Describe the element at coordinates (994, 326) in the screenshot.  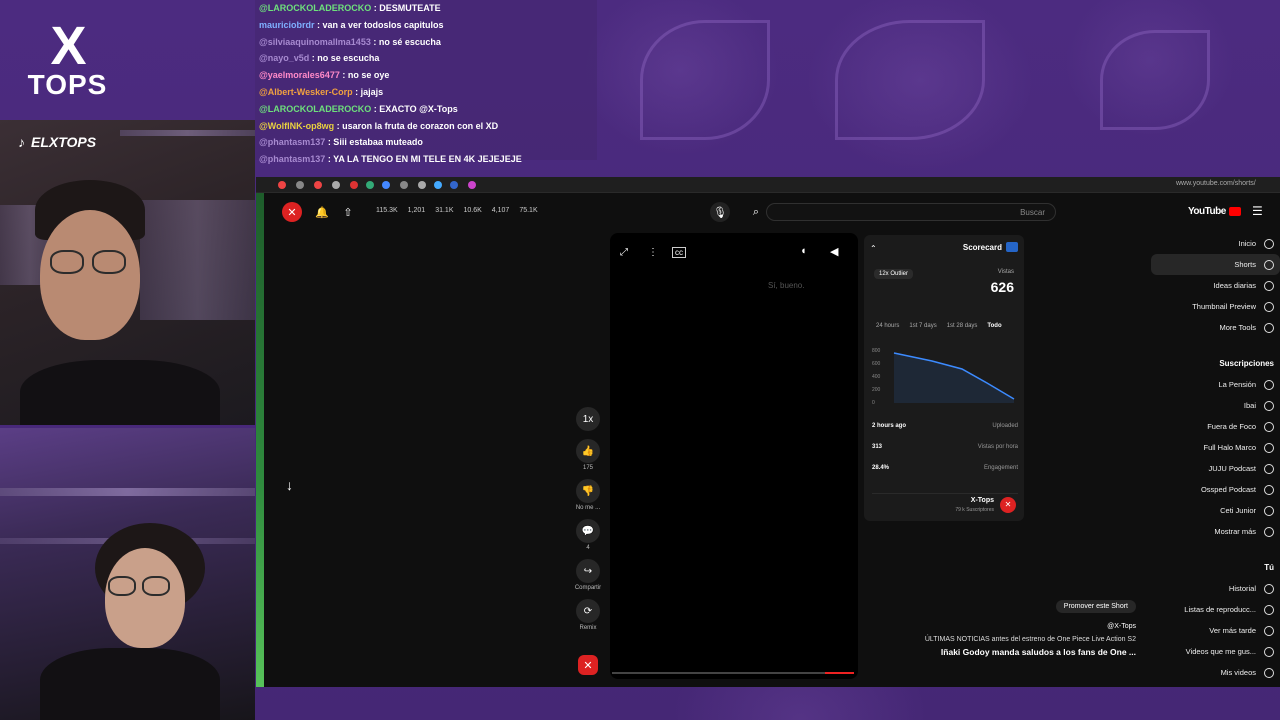
I see `scorecard-tab: Todo` at that location.